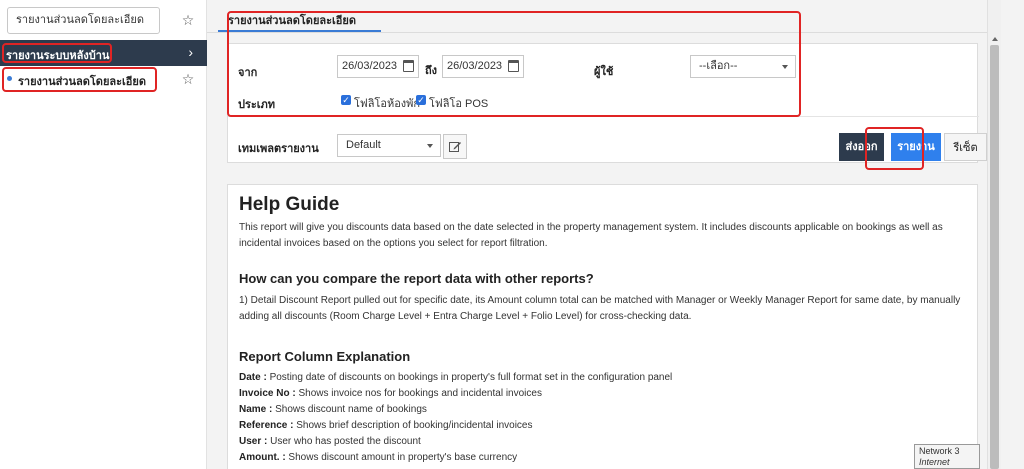 The height and width of the screenshot is (469, 1024). Describe the element at coordinates (190, 52) in the screenshot. I see `chevron-right-icon: ›` at that location.